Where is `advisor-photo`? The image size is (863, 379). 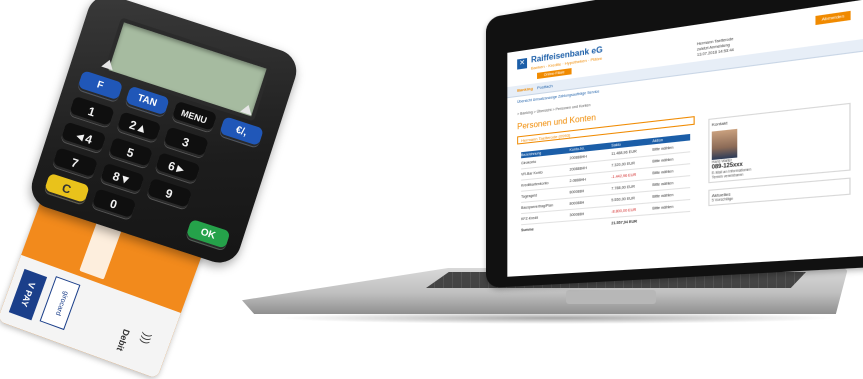
advisor-photo is located at coordinates (724, 144).